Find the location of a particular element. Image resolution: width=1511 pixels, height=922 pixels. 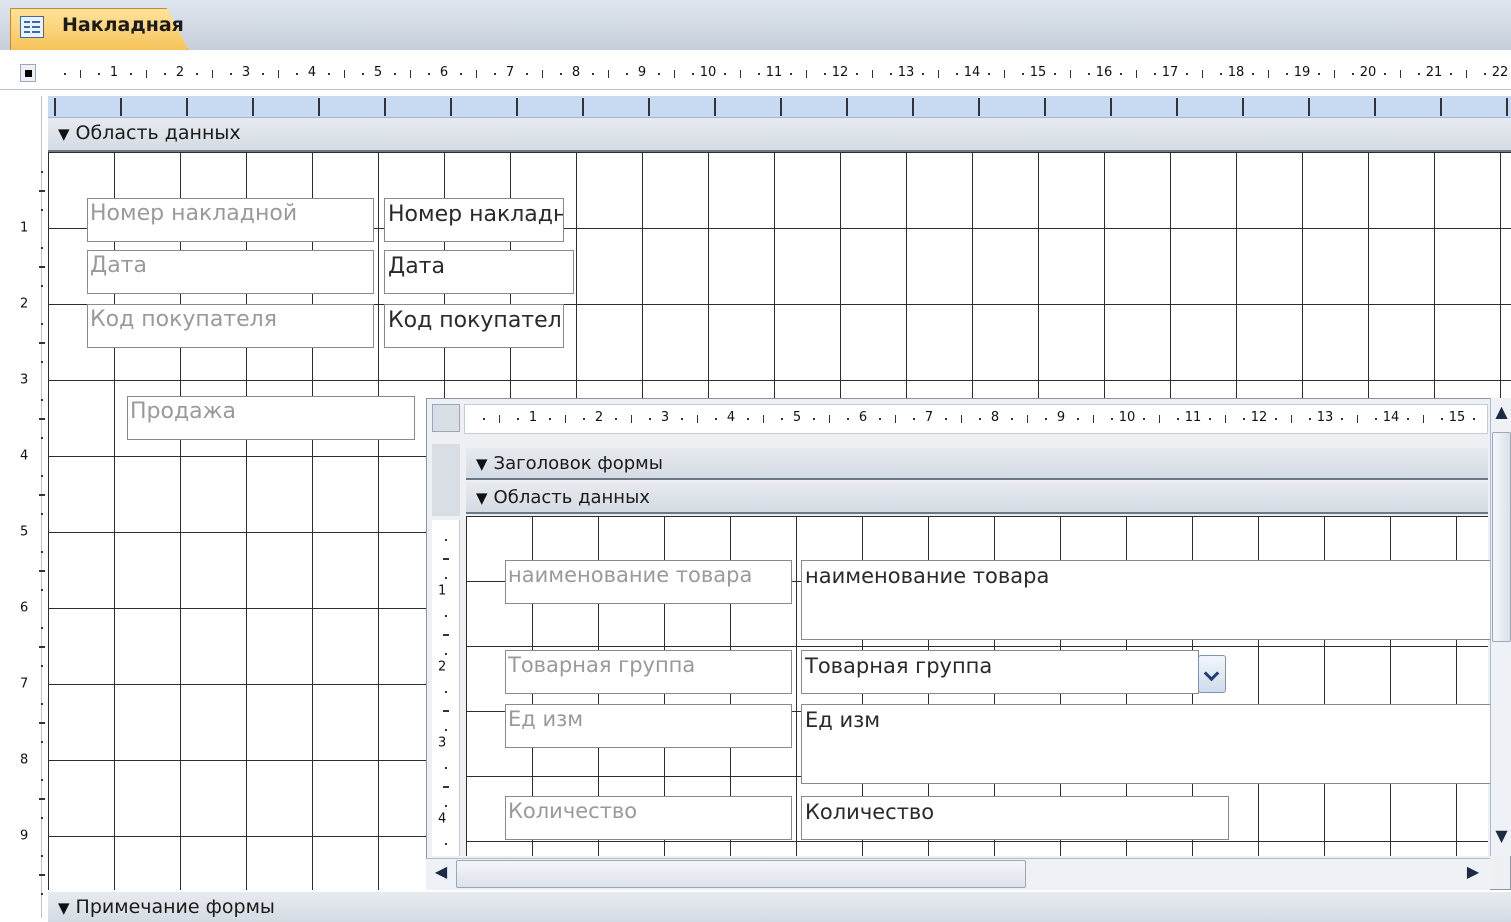

field-date: Дата is located at coordinates (479, 272).